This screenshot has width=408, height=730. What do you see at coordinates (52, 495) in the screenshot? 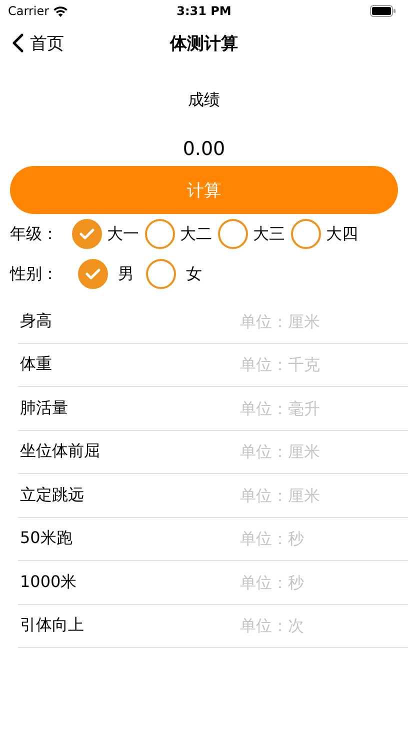
I see `field-label: 立定跳远` at bounding box center [52, 495].